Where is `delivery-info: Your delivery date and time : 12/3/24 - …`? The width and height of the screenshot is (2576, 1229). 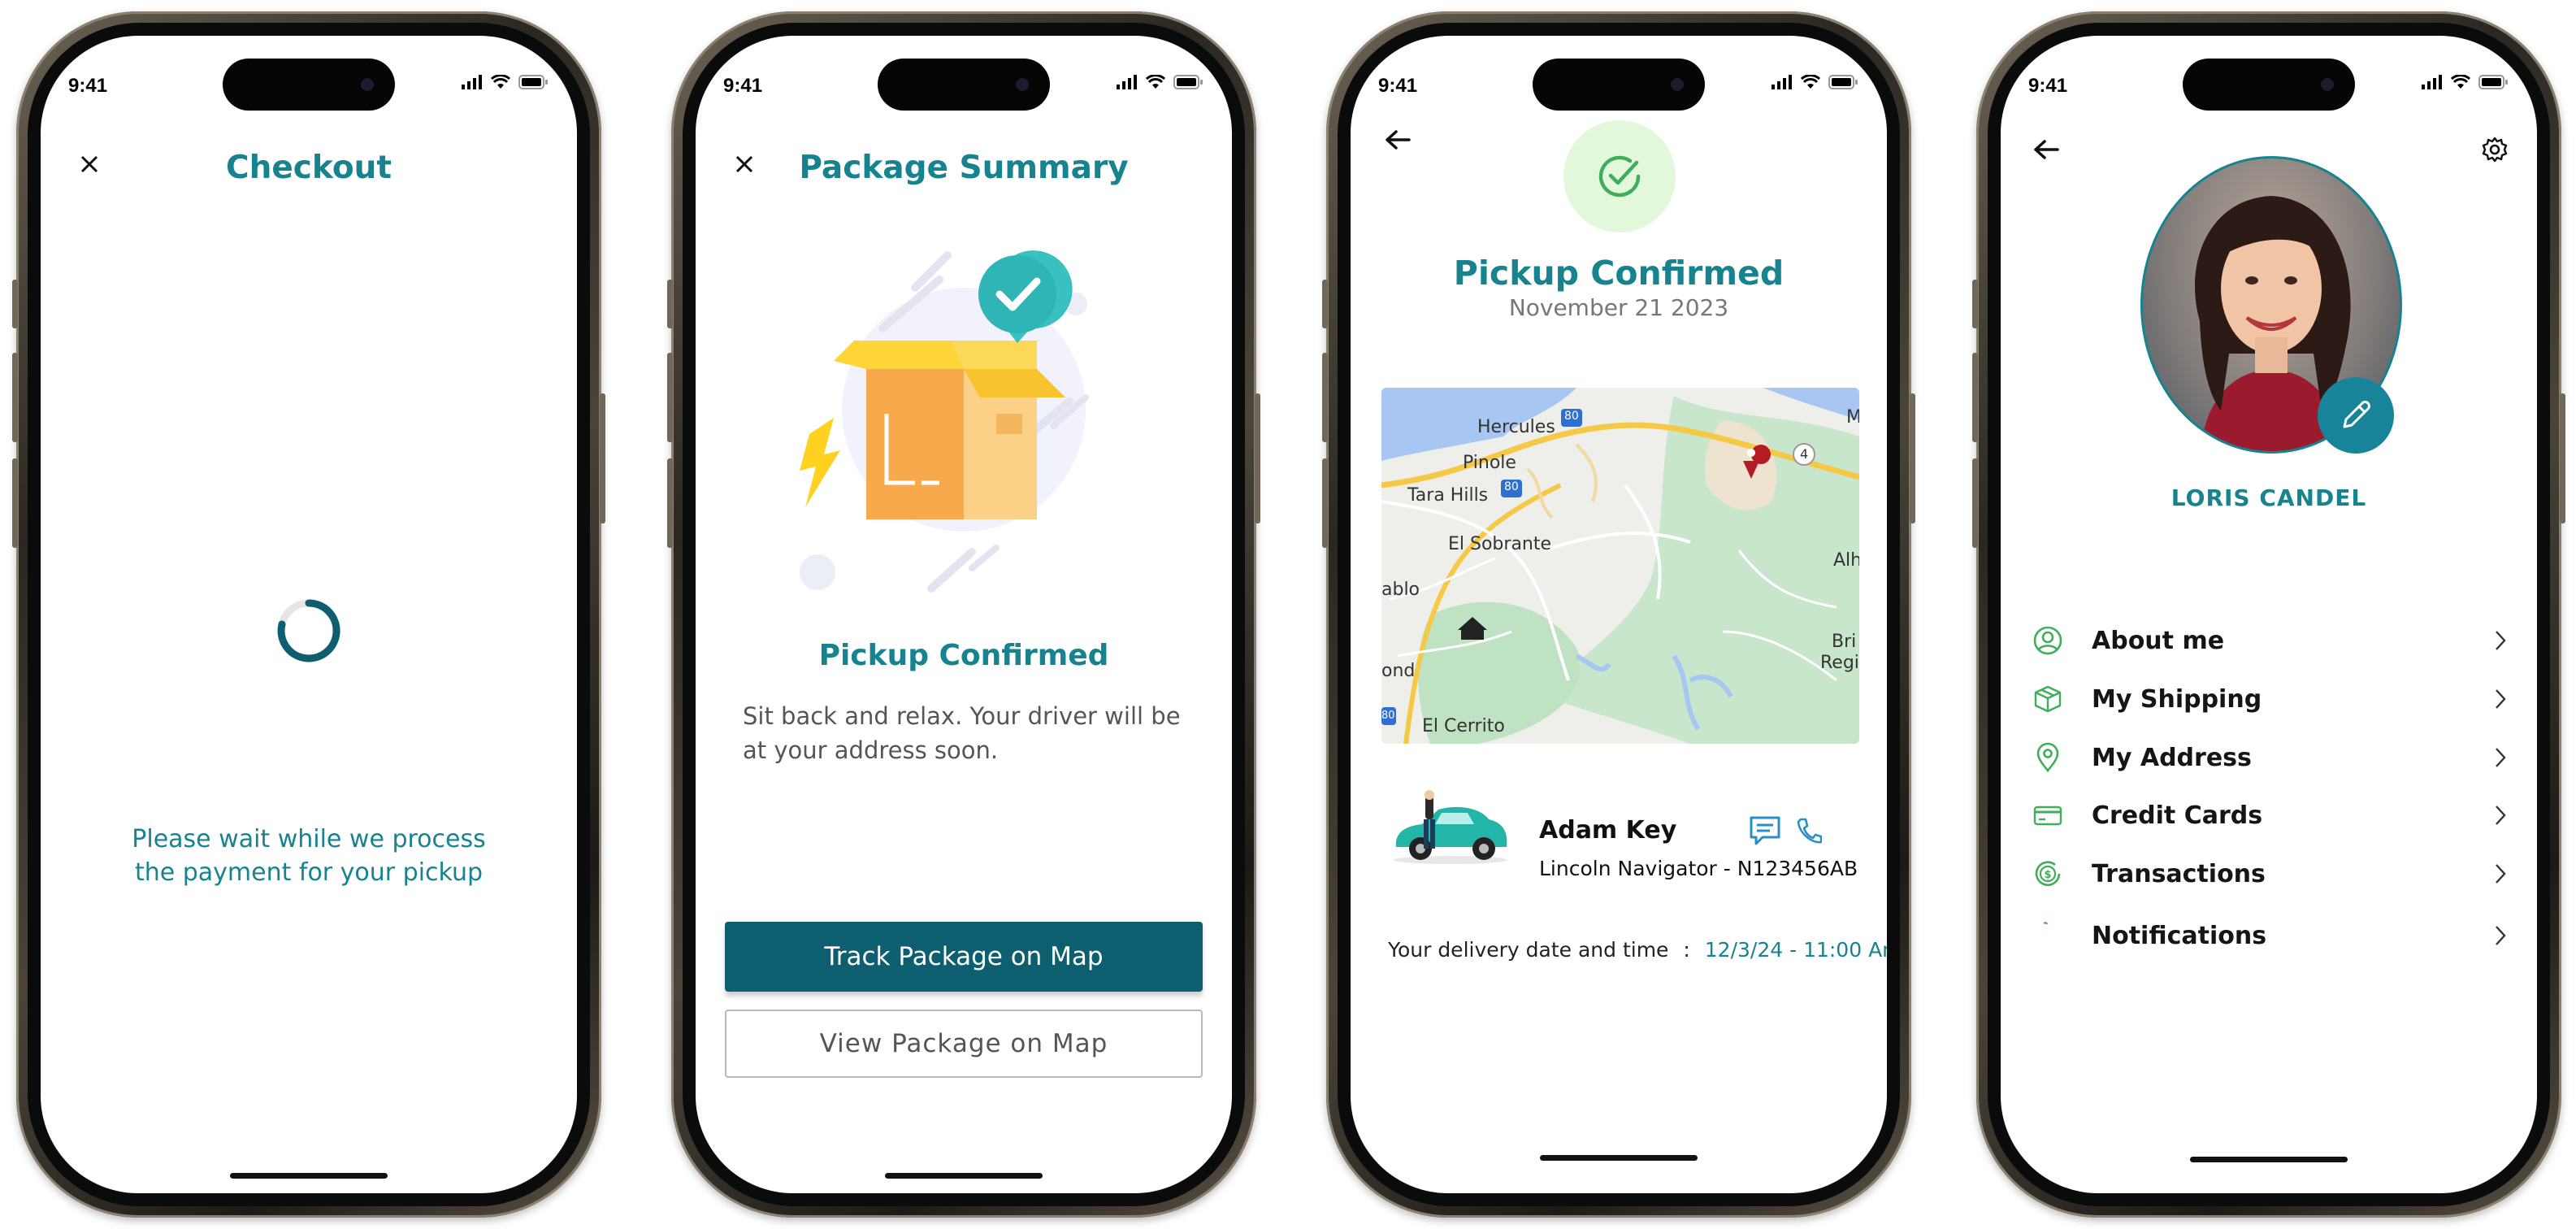
delivery-info: Your delivery date and time : 12/3/24 - … is located at coordinates (1637, 950).